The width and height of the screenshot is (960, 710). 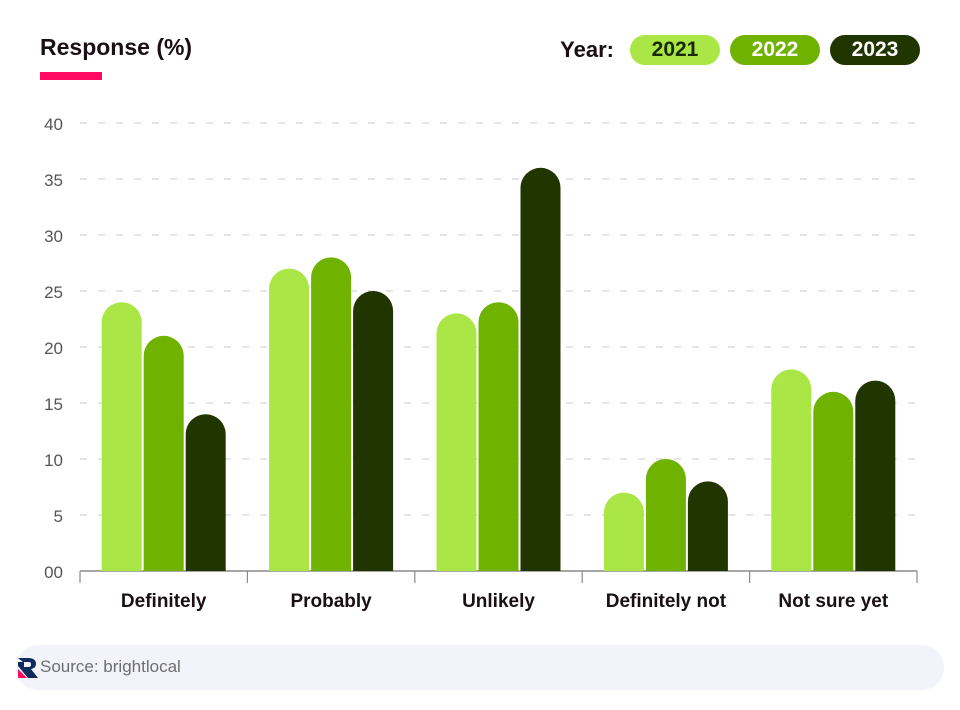 What do you see at coordinates (205, 492) in the screenshot?
I see `bar-2023-definitely` at bounding box center [205, 492].